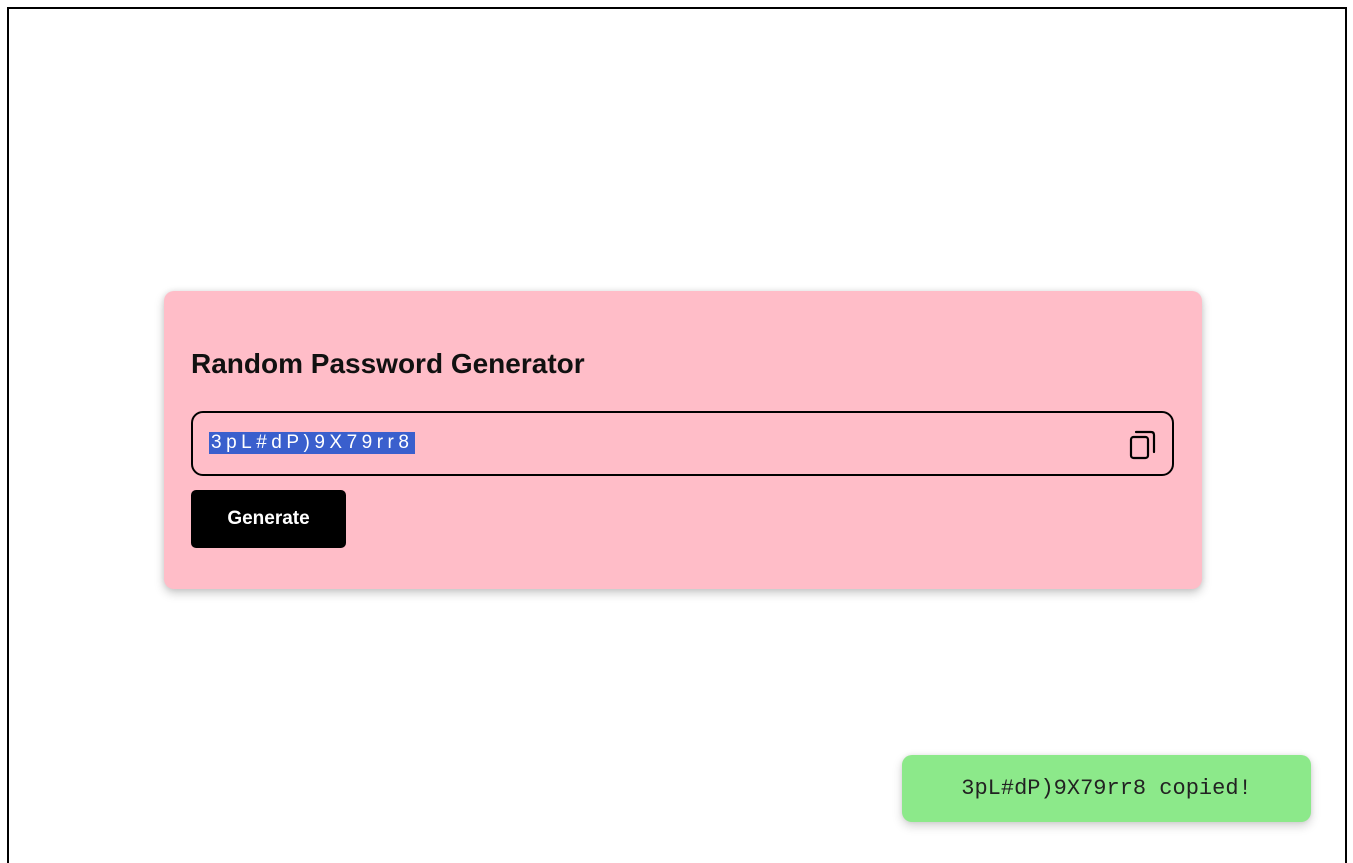  What do you see at coordinates (682, 443) in the screenshot?
I see `password-field: 3pL#dP)9X79rr8` at bounding box center [682, 443].